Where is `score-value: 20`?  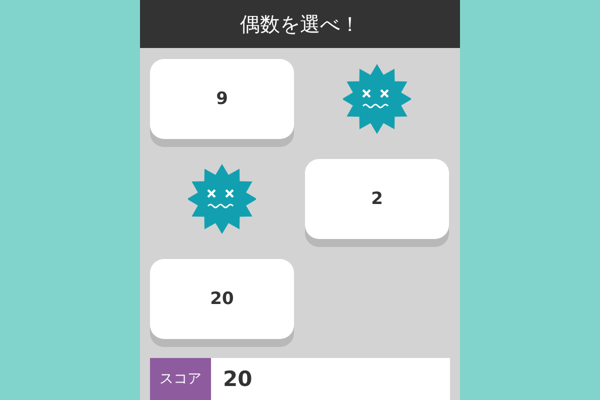
score-value: 20 is located at coordinates (237, 379).